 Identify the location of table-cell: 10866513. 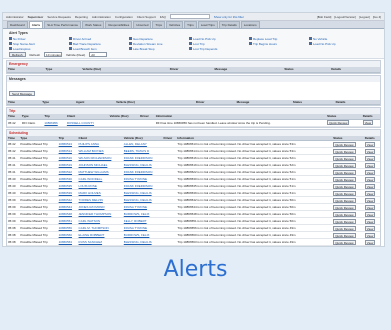
(67, 144).